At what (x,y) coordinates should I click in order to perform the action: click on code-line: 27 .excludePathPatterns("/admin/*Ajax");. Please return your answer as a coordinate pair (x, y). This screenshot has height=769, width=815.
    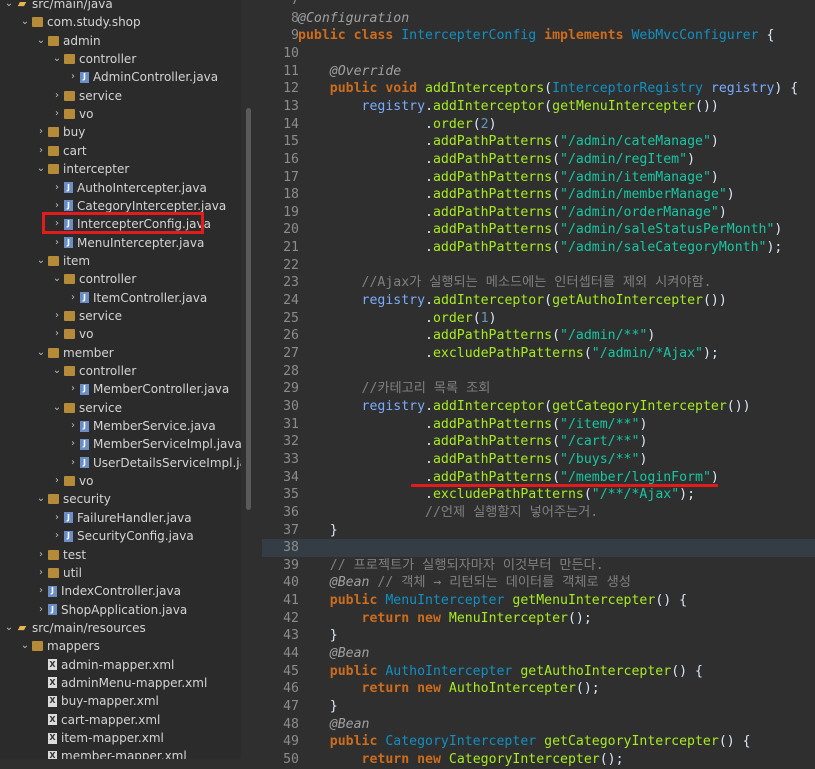
    Looking at the image, I should click on (536, 354).